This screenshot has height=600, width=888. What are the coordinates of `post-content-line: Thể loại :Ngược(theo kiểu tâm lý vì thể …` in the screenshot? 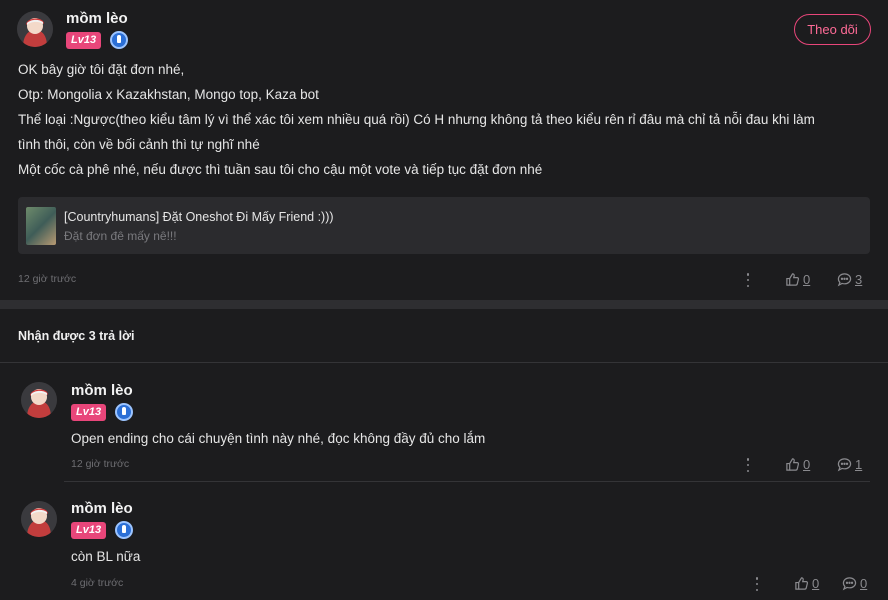 It's located at (416, 119).